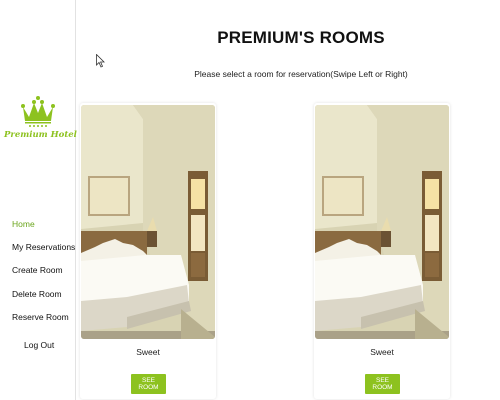 Image resolution: width=500 pixels, height=400 pixels. Describe the element at coordinates (38, 111) in the screenshot. I see `crown-icon` at that location.